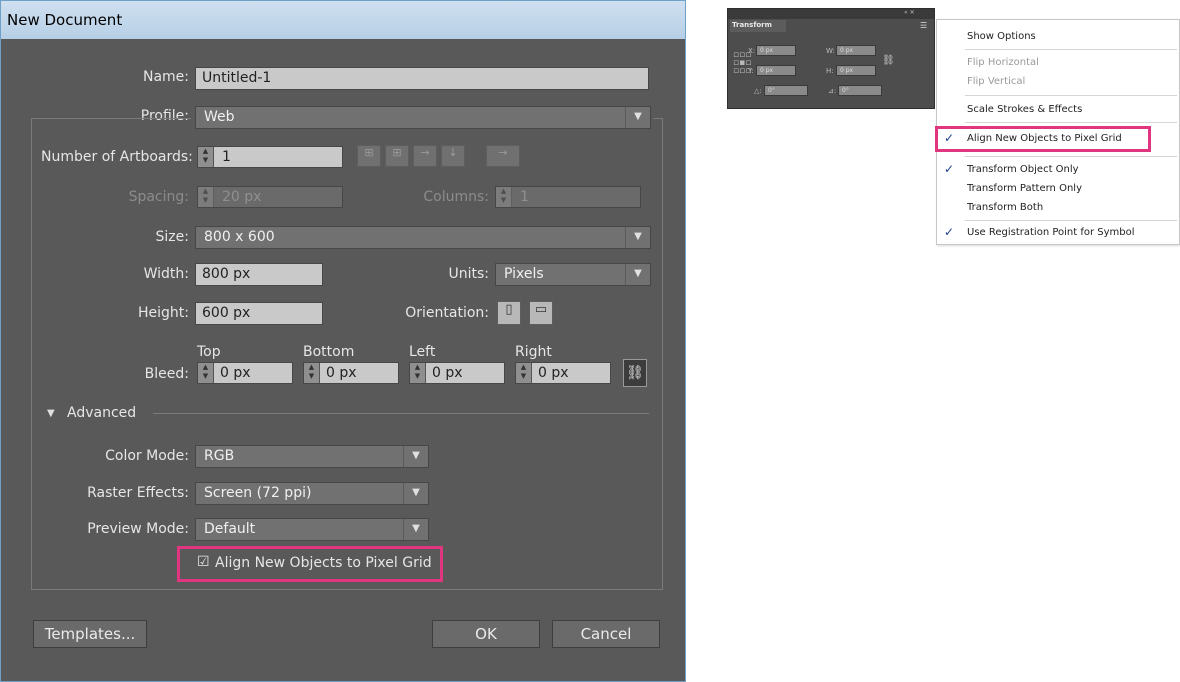 Image resolution: width=1180 pixels, height=682 pixels. Describe the element at coordinates (524, 274) in the screenshot. I see `units-value: Pixels` at that location.